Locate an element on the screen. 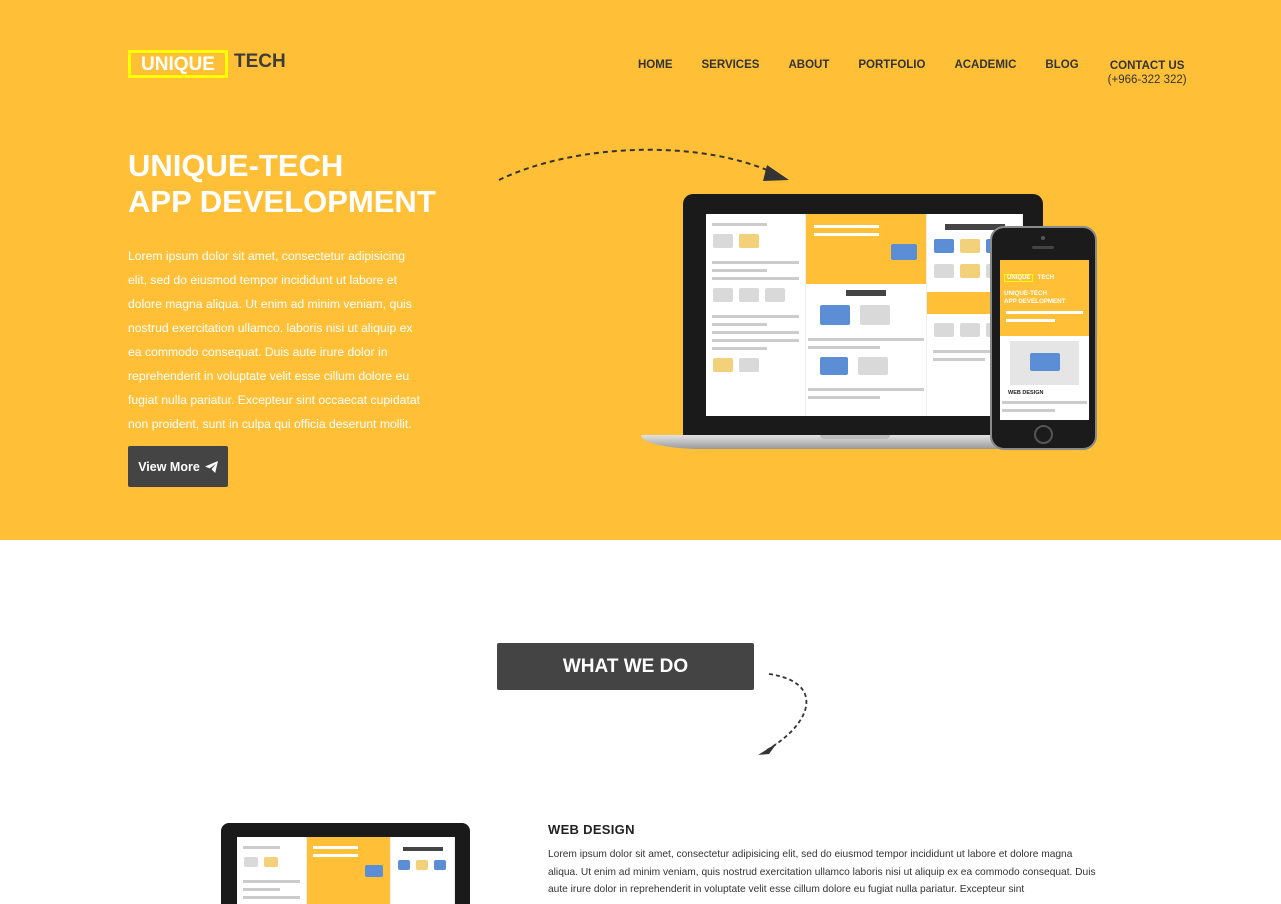  phone-camera is located at coordinates (1043, 238).